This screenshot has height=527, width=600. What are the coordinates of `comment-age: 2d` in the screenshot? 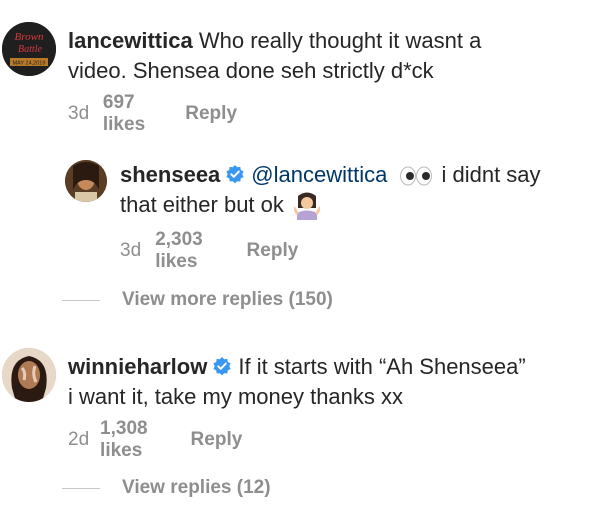 It's located at (79, 439).